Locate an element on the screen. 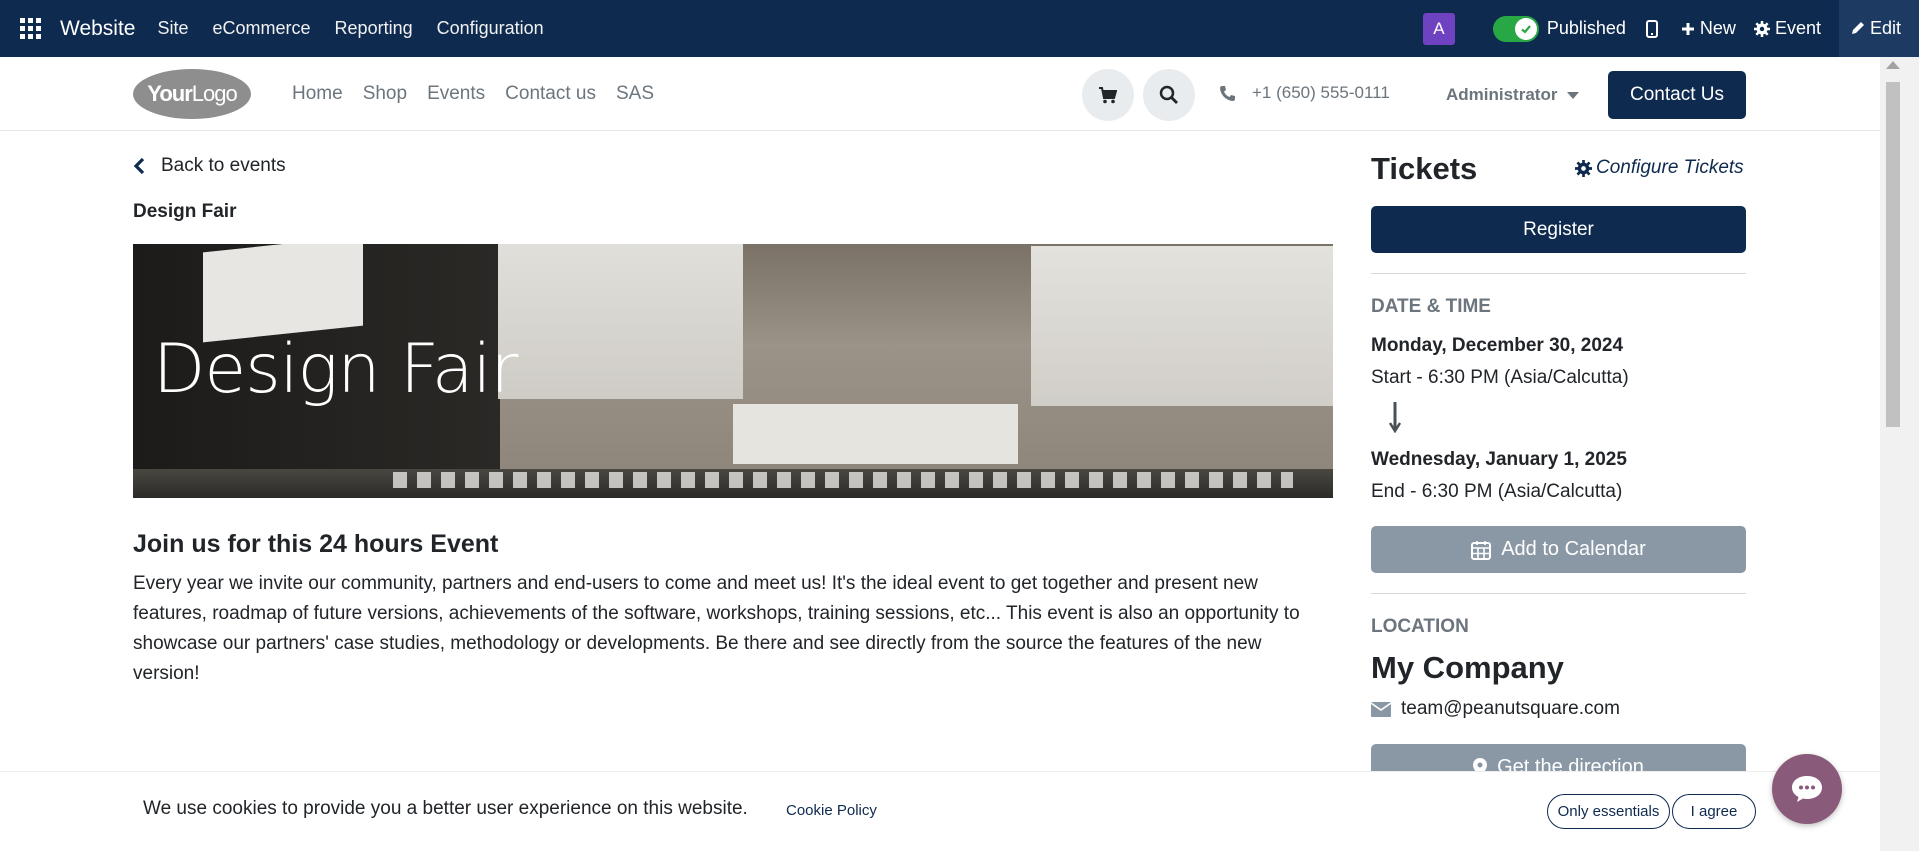 Image resolution: width=1919 pixels, height=851 pixels. arrow-down-icon is located at coordinates (1395, 419).